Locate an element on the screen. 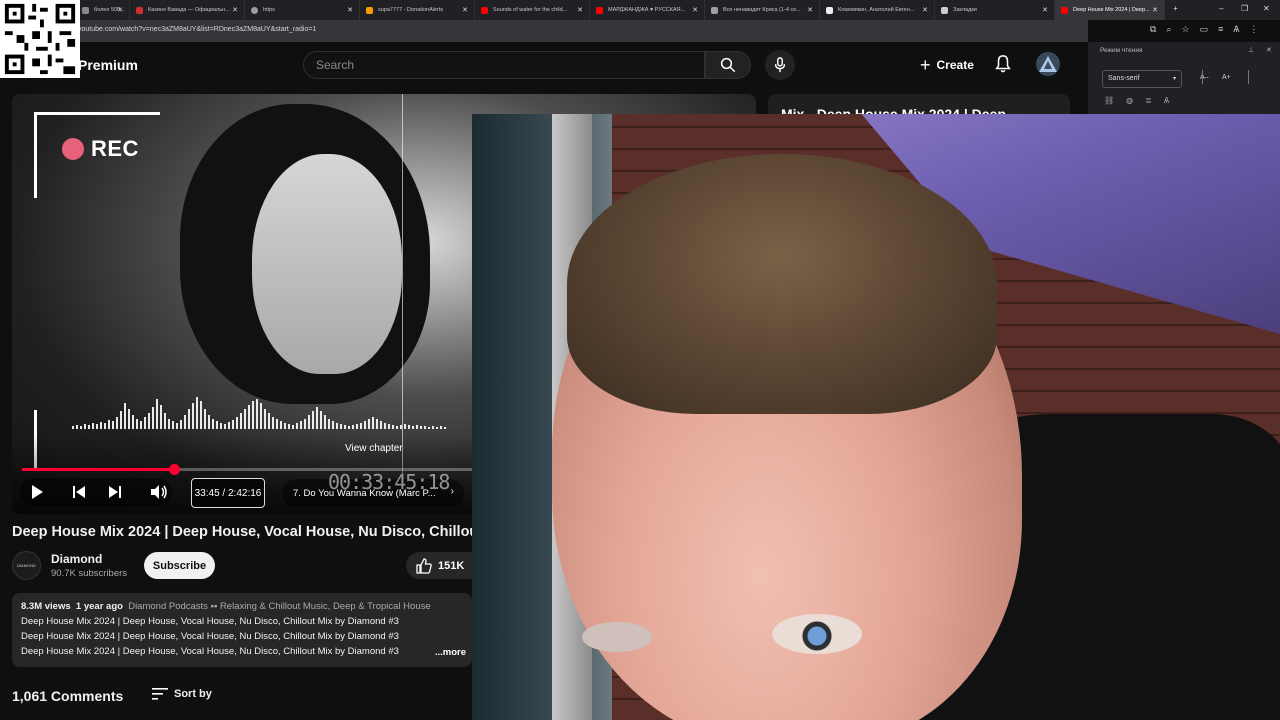 The height and width of the screenshot is (720, 1280). search-button is located at coordinates (728, 65).